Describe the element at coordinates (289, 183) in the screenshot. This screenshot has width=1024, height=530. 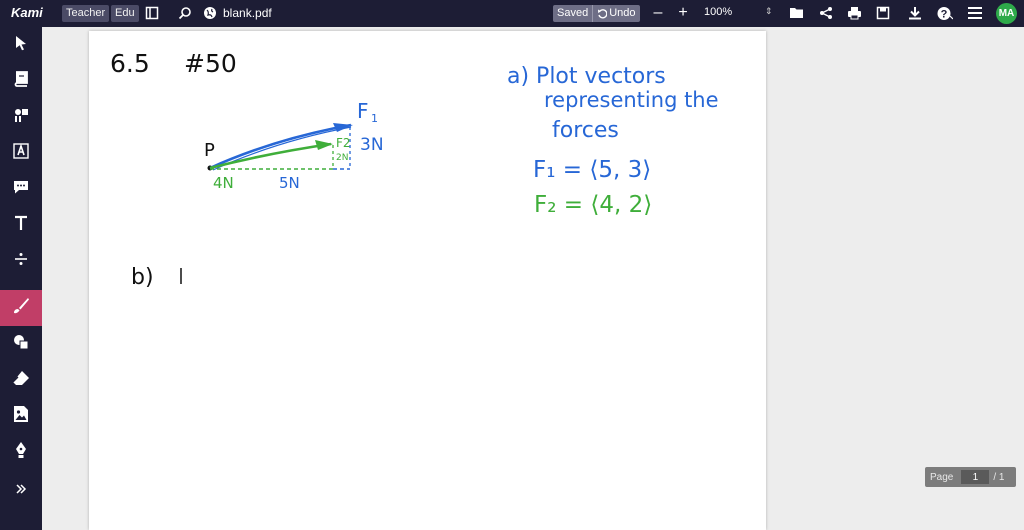
I see `x-label-blue: 5N` at that location.